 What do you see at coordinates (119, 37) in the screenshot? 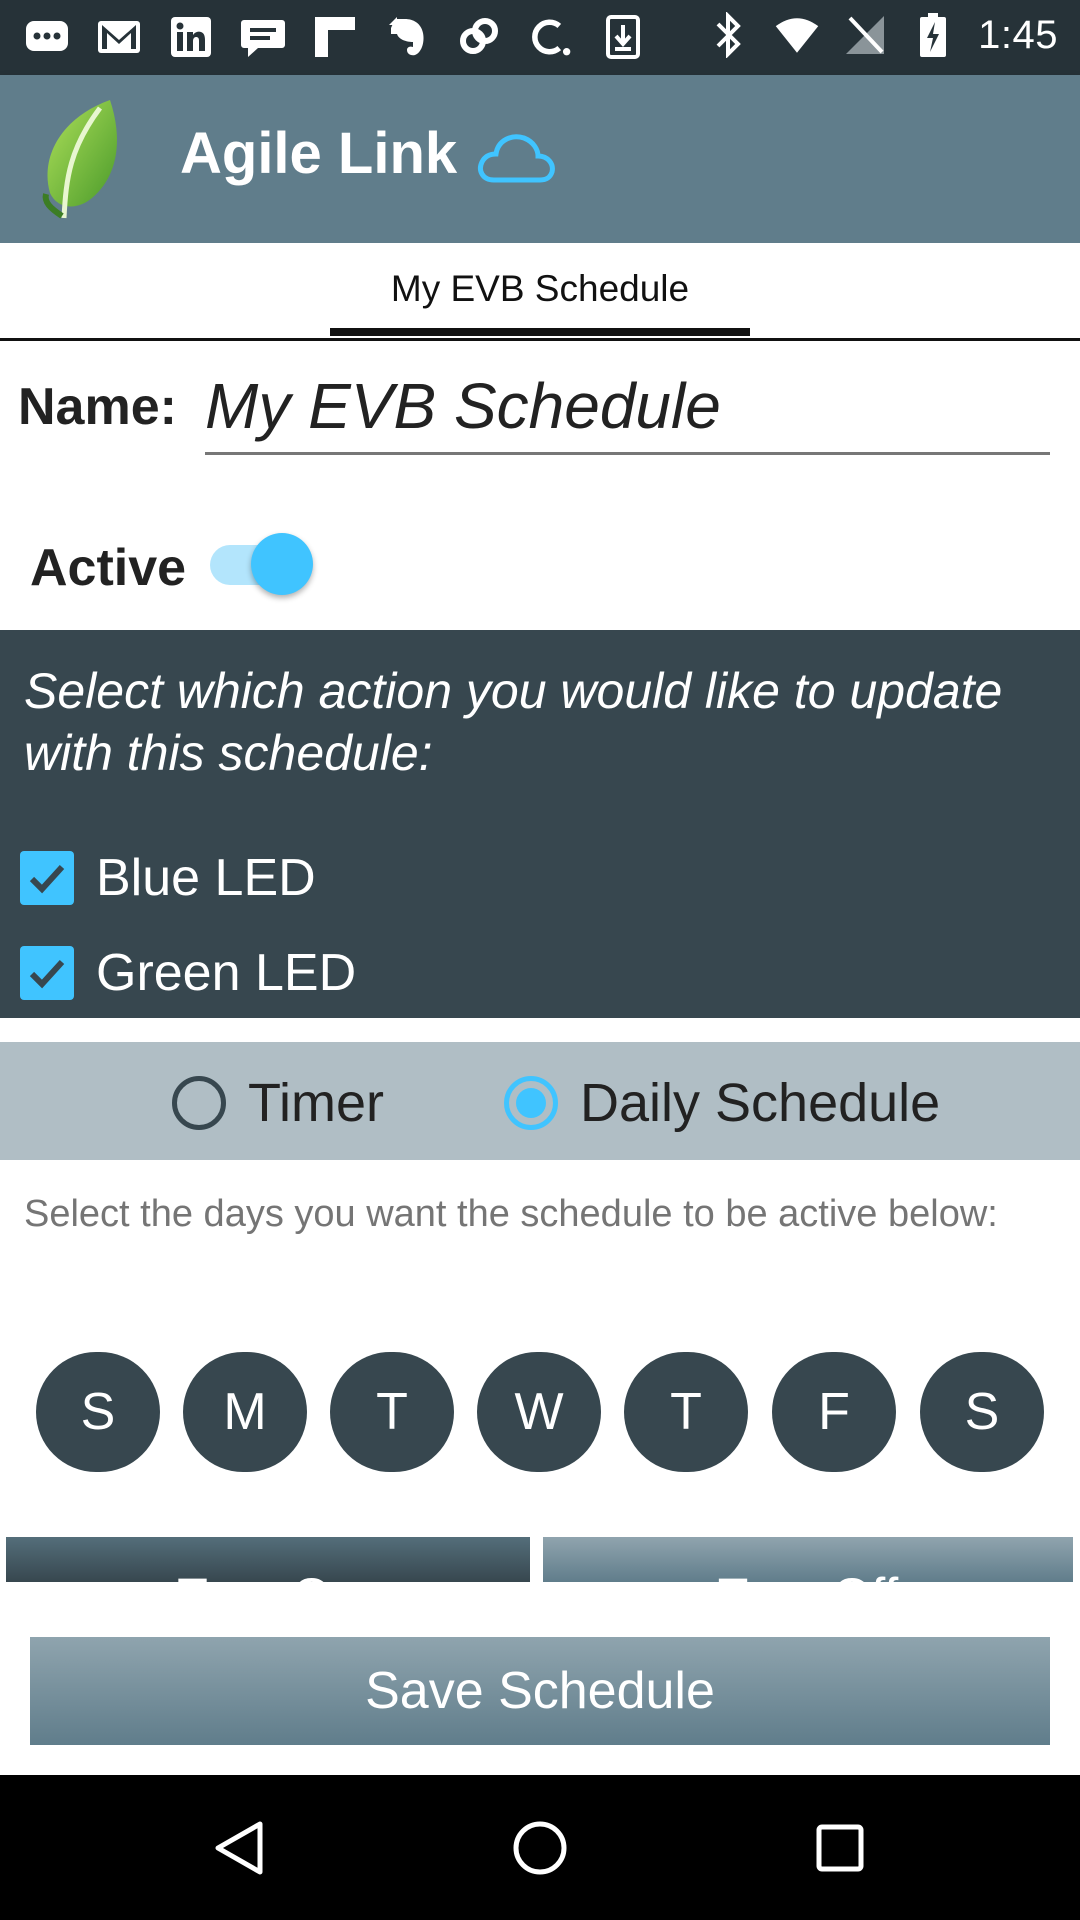
I see `gmail-icon` at bounding box center [119, 37].